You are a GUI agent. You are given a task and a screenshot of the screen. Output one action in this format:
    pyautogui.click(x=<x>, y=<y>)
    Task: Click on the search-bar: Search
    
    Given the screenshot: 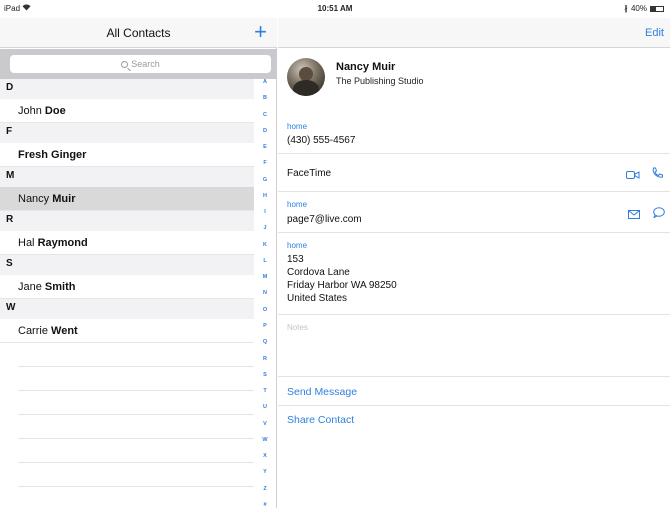 What is the action you would take?
    pyautogui.click(x=138, y=64)
    